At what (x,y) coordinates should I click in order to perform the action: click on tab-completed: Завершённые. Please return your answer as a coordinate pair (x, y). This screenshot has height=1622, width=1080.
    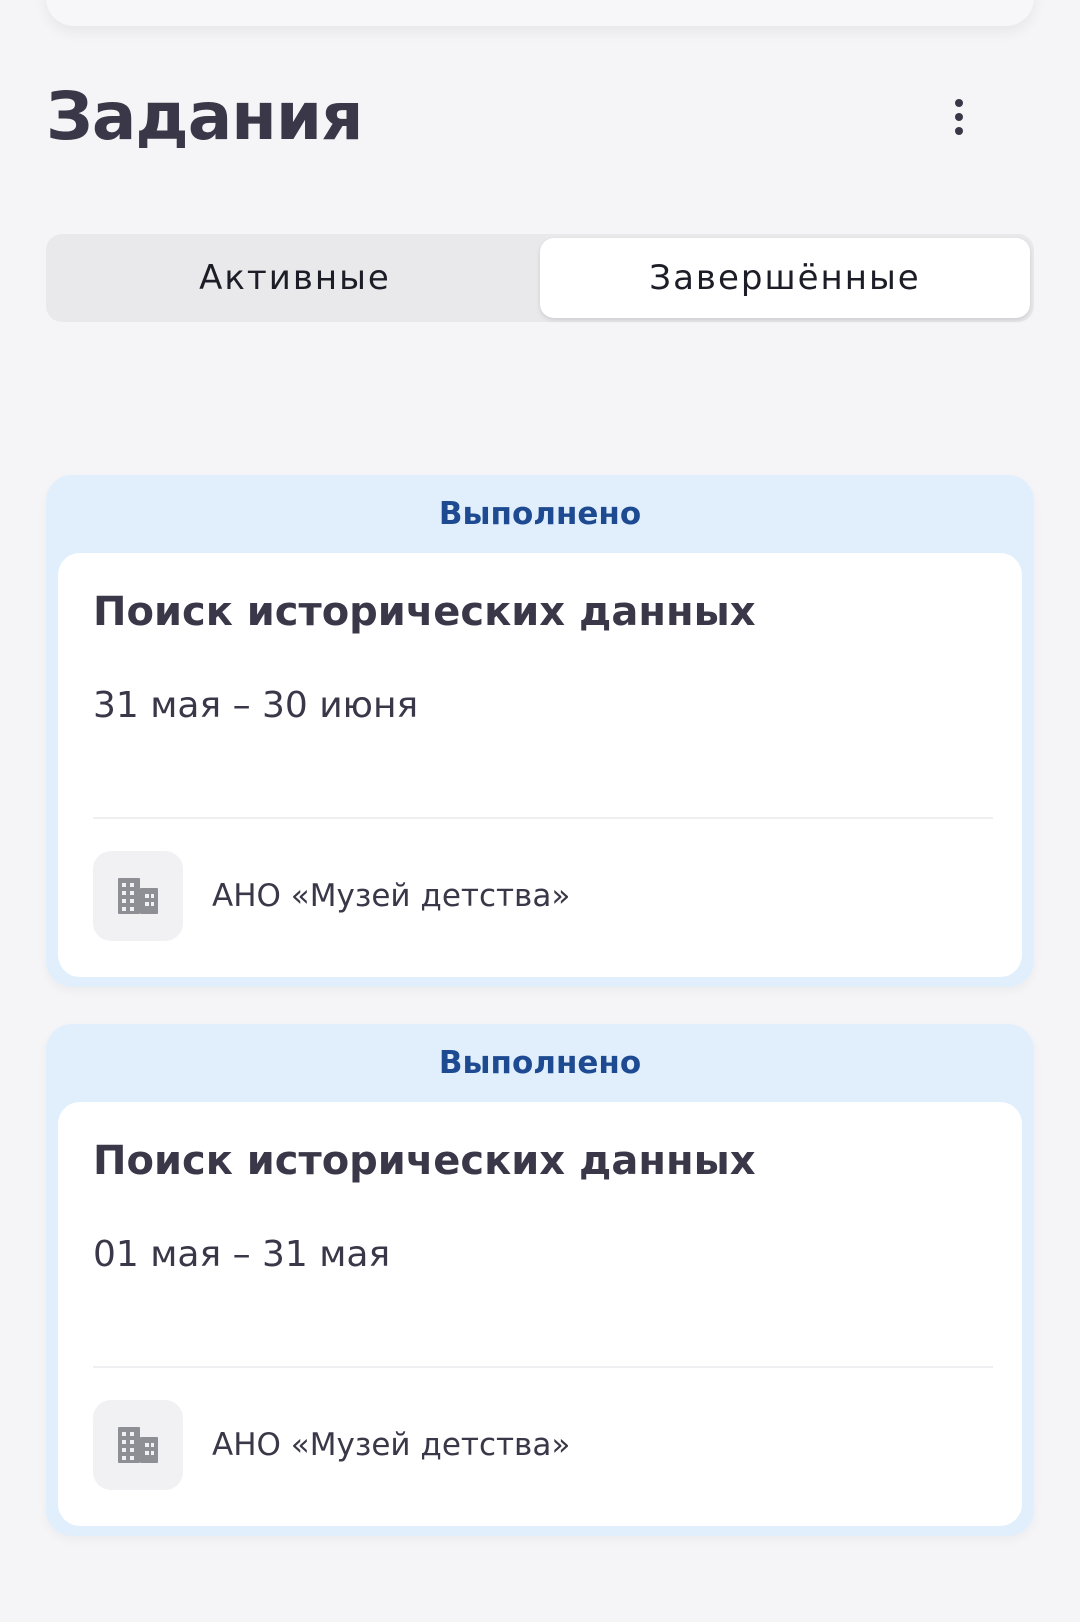
    Looking at the image, I should click on (785, 278).